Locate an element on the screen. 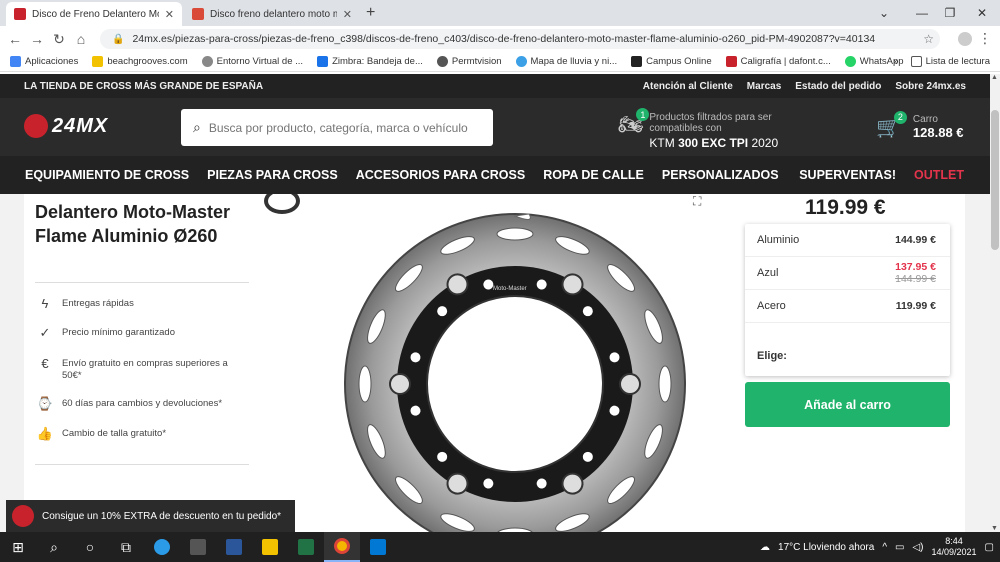 The height and width of the screenshot is (562, 1000). network-icon: ▭ is located at coordinates (899, 547).